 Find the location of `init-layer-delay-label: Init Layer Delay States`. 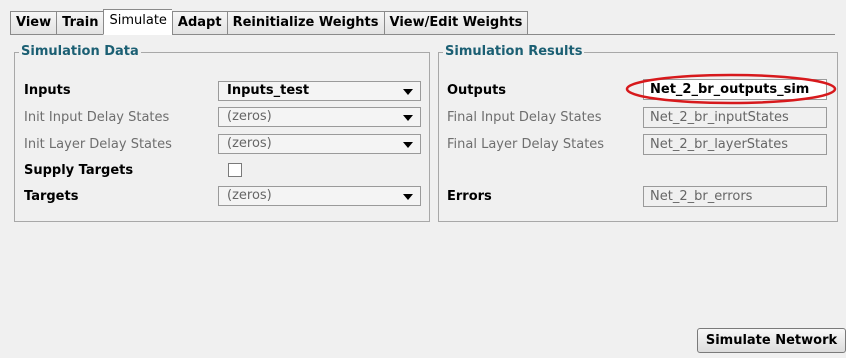

init-layer-delay-label: Init Layer Delay States is located at coordinates (98, 144).